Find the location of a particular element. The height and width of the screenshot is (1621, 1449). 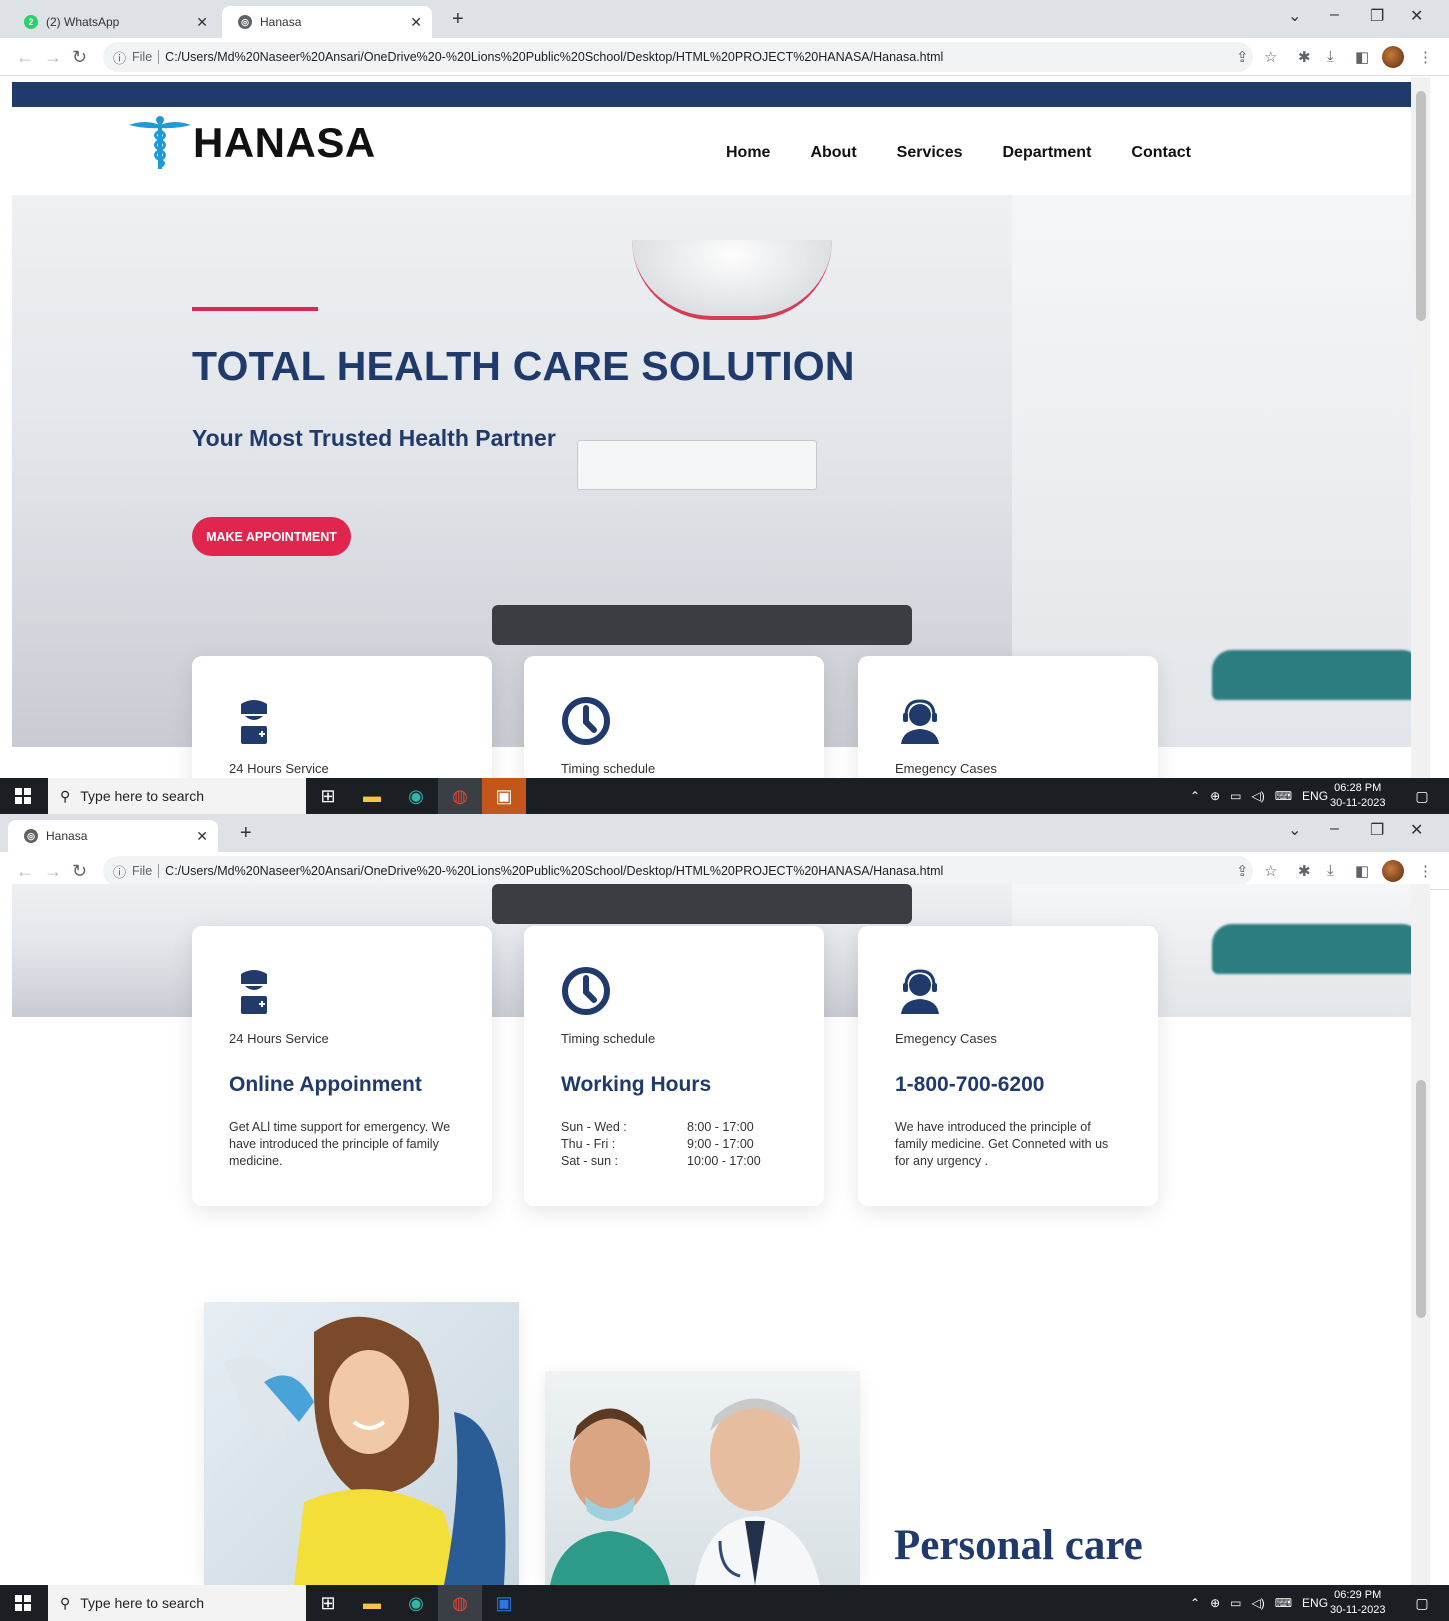

clock-icon is located at coordinates (586, 721).